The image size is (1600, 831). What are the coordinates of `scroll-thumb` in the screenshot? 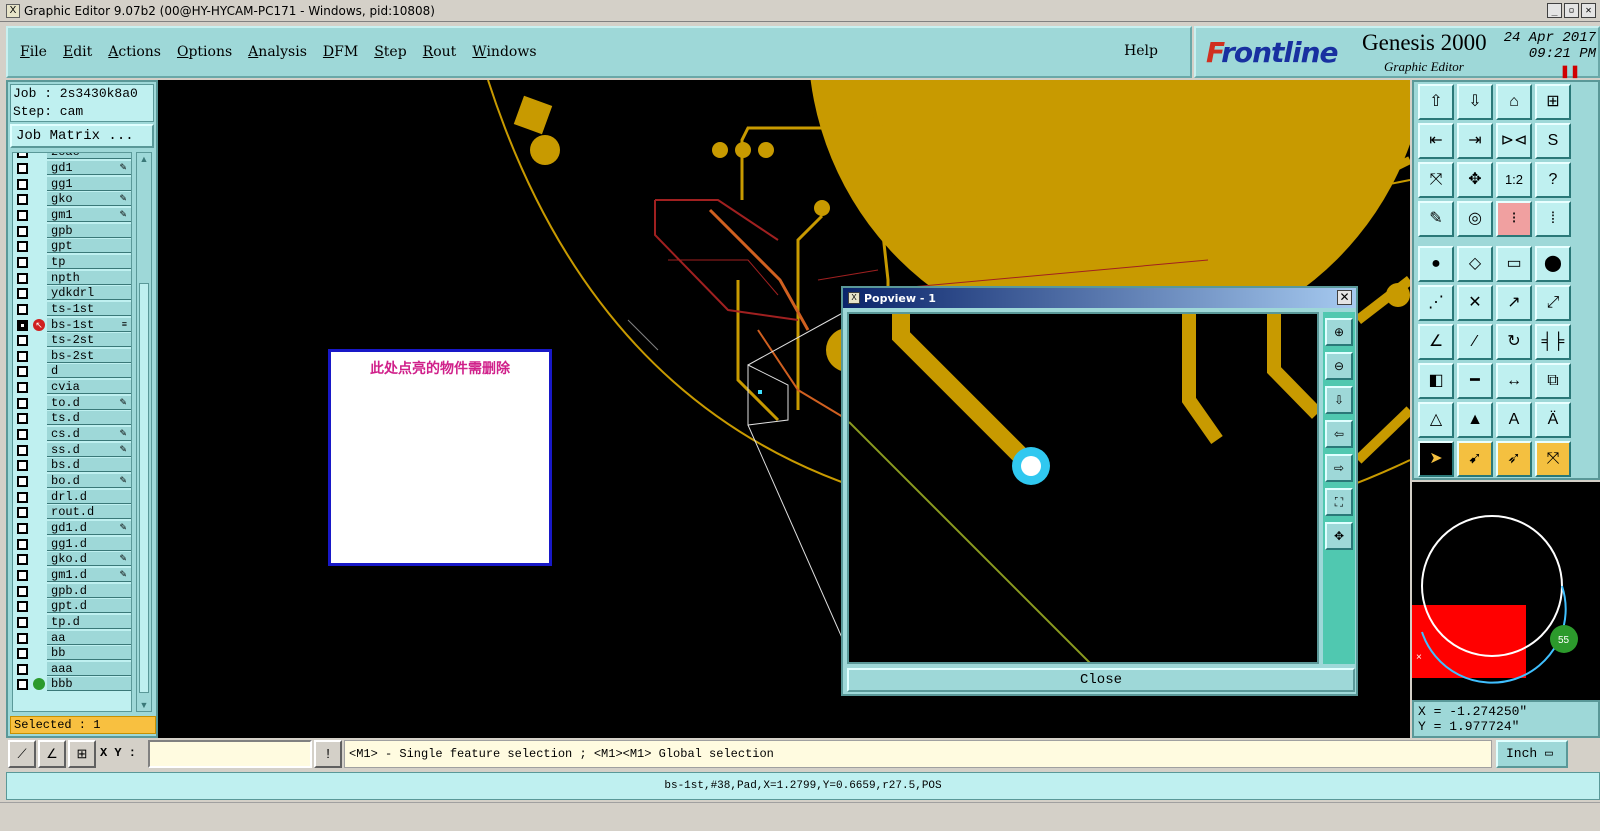 It's located at (144, 488).